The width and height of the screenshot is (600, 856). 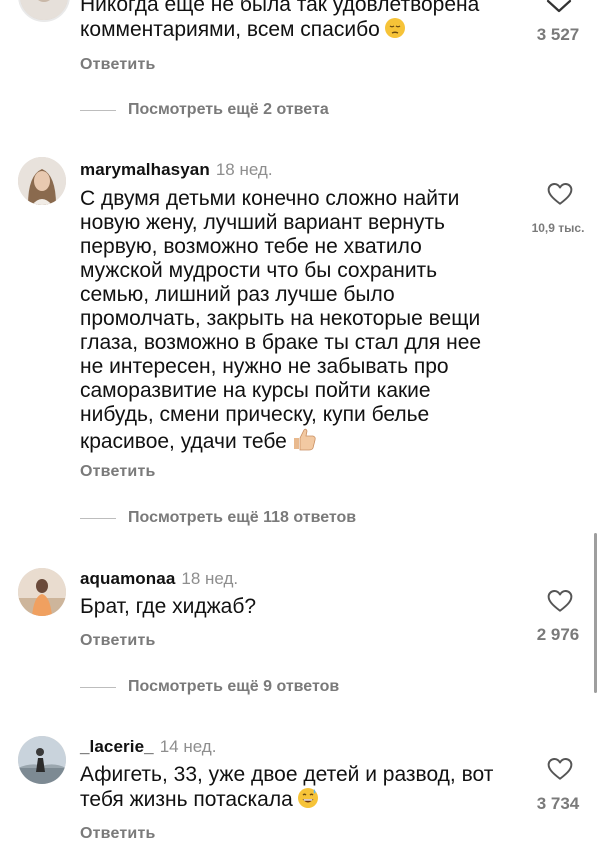 What do you see at coordinates (255, 390) in the screenshot?
I see `comment-line: саморазвитие на курсы пойти какие` at bounding box center [255, 390].